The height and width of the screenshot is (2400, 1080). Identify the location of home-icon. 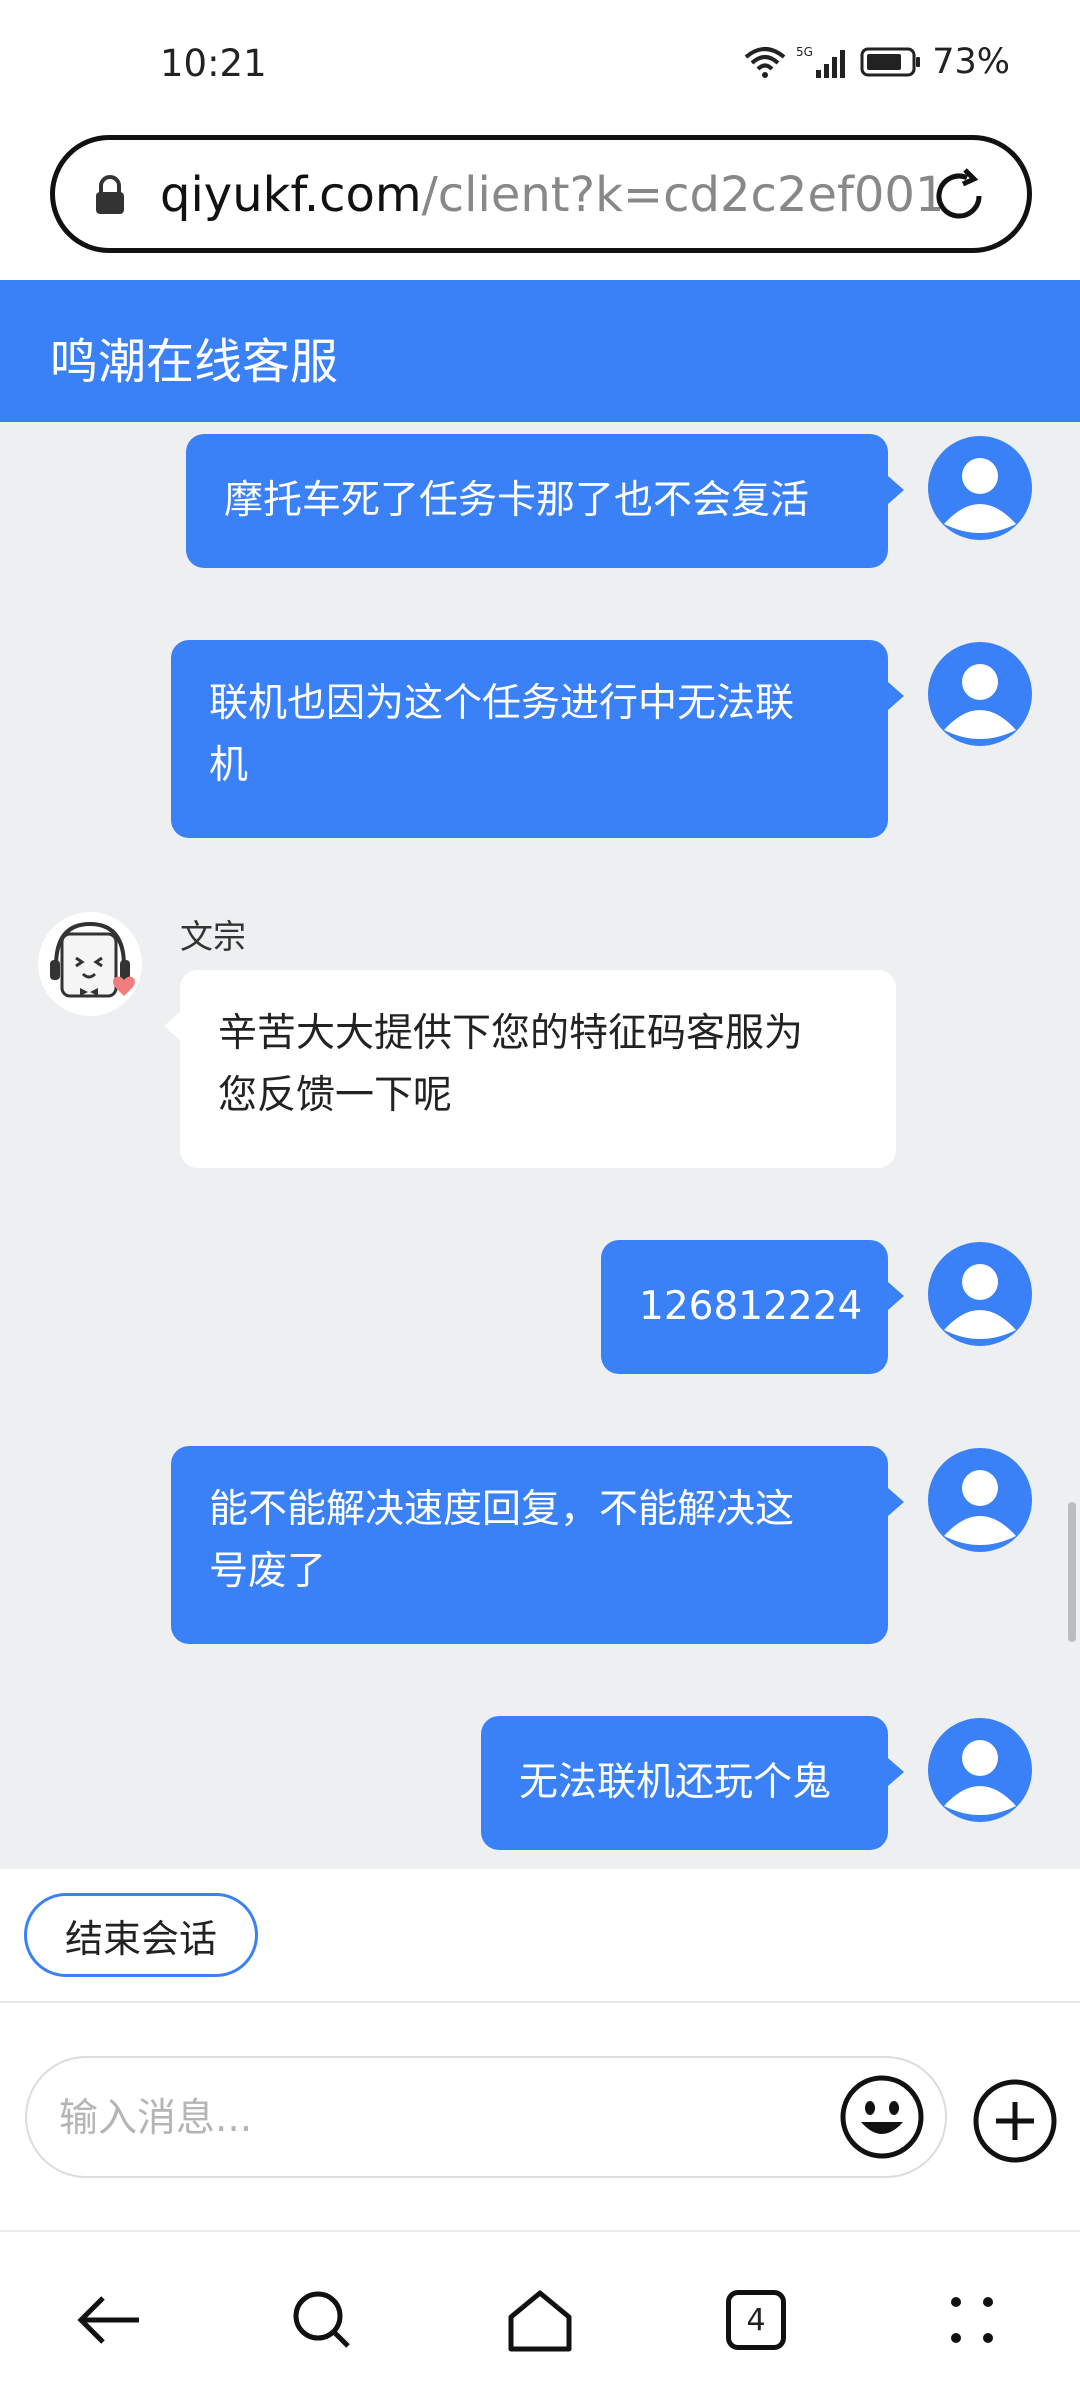
(540, 2321).